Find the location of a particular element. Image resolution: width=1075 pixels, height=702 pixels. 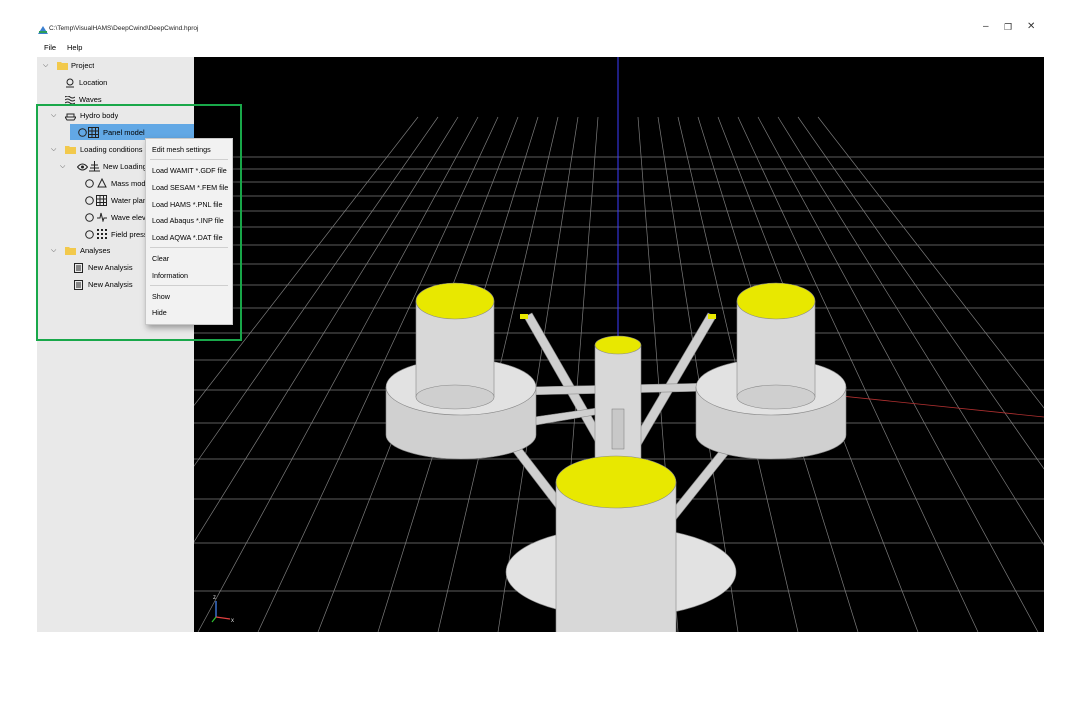

waves-icon is located at coordinates (70, 100).